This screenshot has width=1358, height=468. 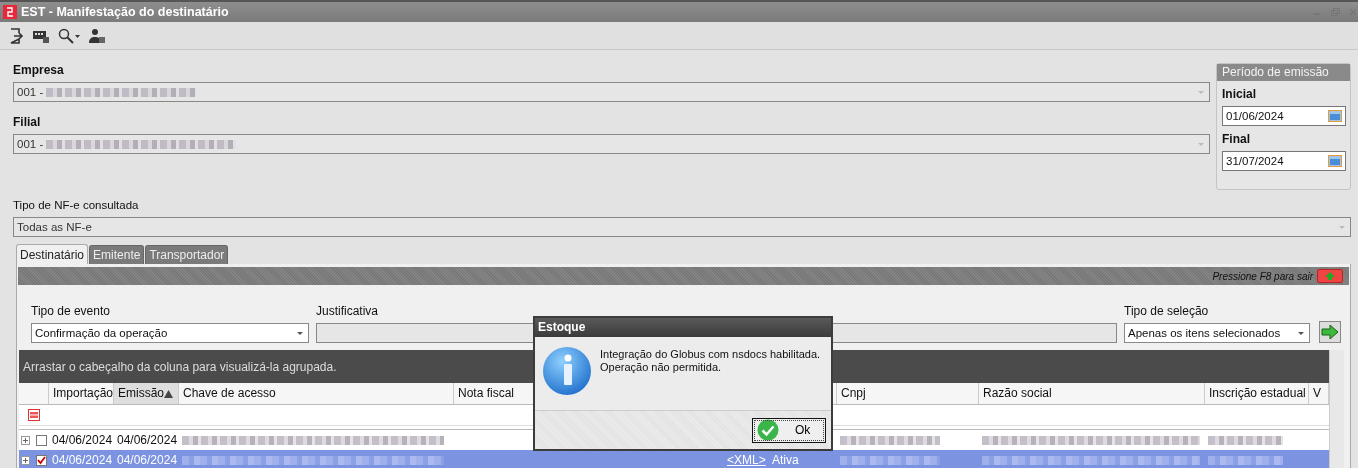 What do you see at coordinates (125, 12) in the screenshot?
I see `window-title: EST - Manifestação do destinatário` at bounding box center [125, 12].